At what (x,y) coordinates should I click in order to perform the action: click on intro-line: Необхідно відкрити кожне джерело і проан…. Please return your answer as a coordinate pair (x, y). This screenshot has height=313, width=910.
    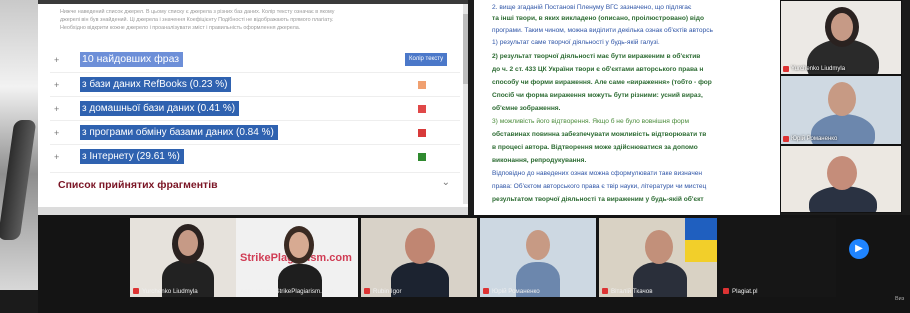
    Looking at the image, I should click on (180, 28).